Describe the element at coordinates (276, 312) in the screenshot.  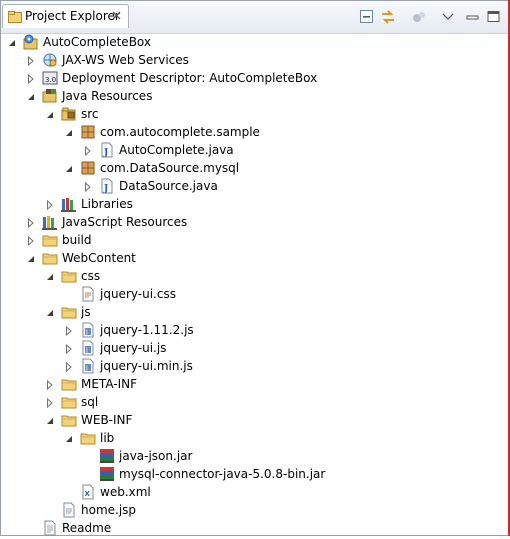
I see `tree-item: js` at that location.